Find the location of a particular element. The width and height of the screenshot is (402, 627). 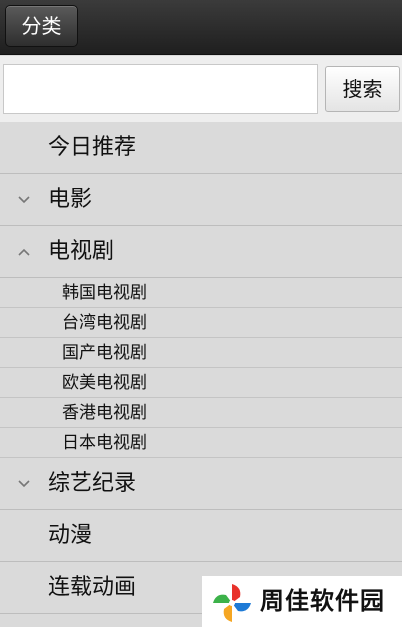

menu-item-label: 电影 is located at coordinates (70, 199).